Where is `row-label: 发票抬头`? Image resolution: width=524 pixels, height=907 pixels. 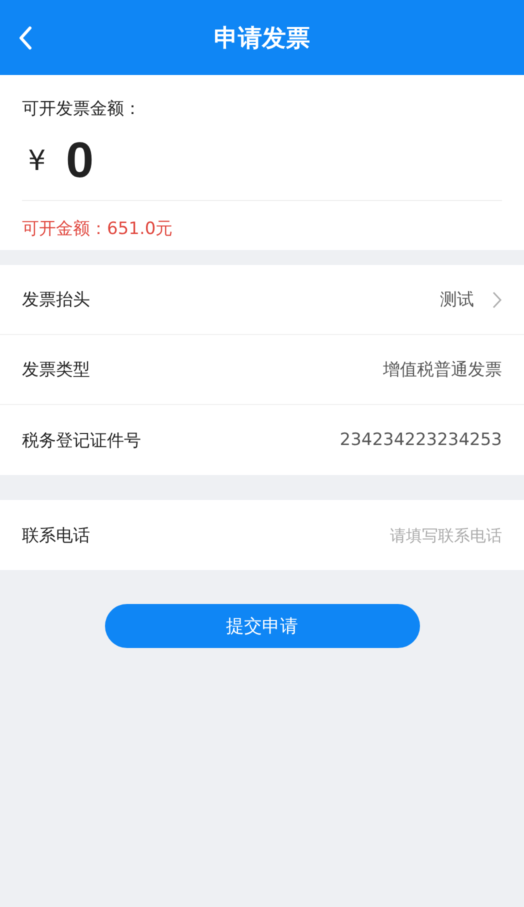
row-label: 发票抬头 is located at coordinates (56, 300).